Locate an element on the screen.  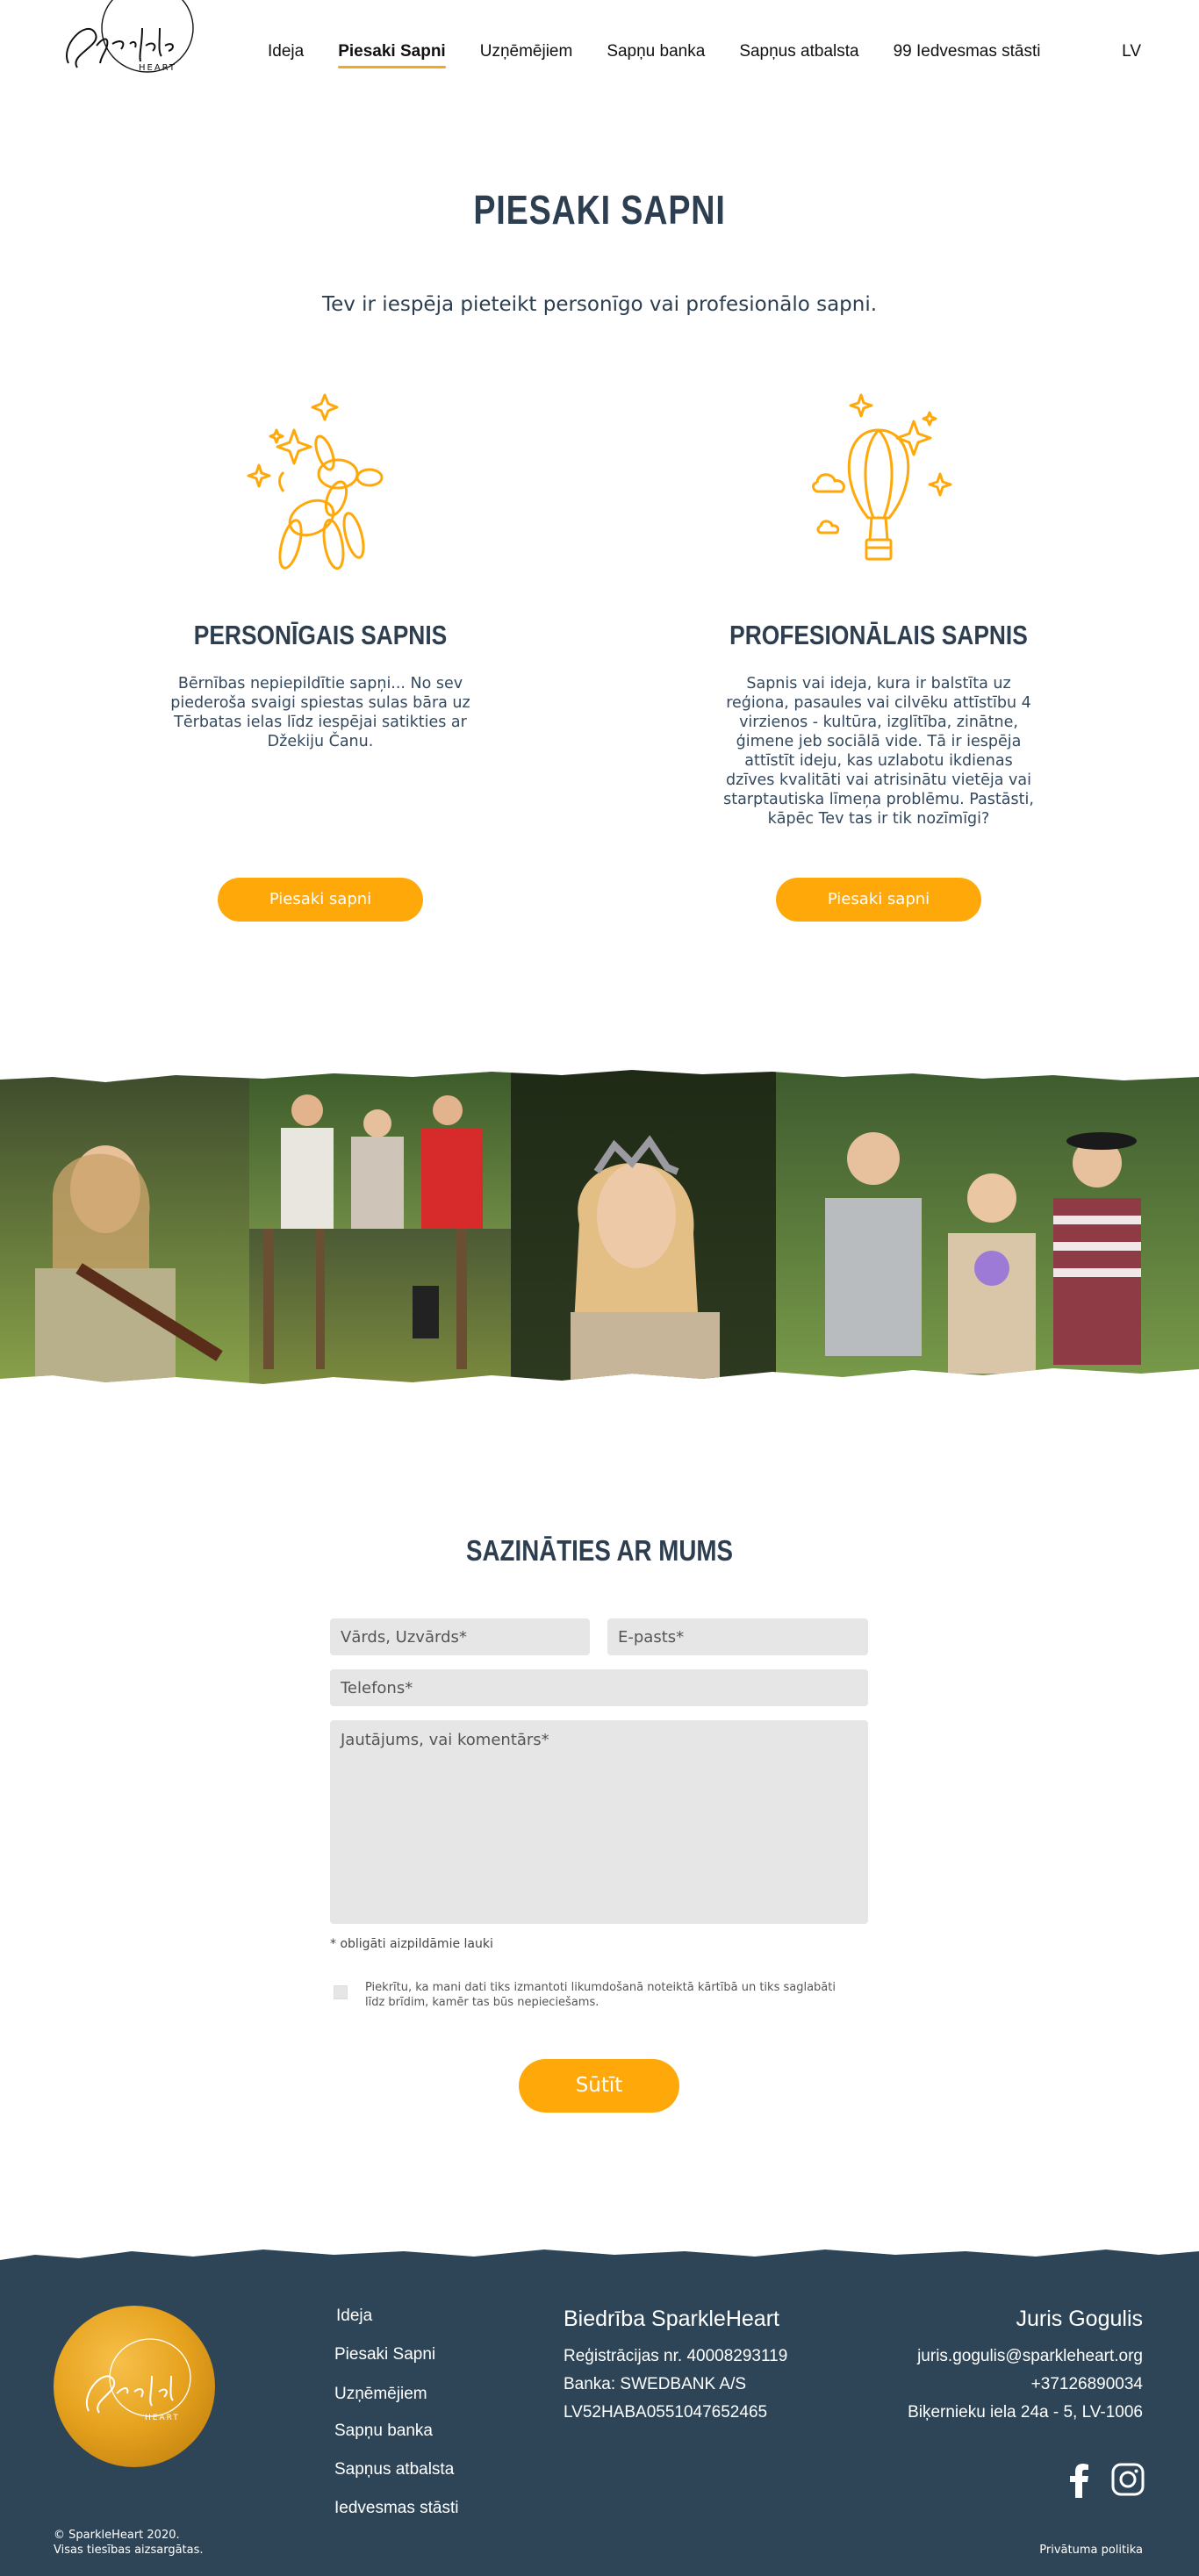
footer-logo-sub-text: HEART is located at coordinates (162, 2418).